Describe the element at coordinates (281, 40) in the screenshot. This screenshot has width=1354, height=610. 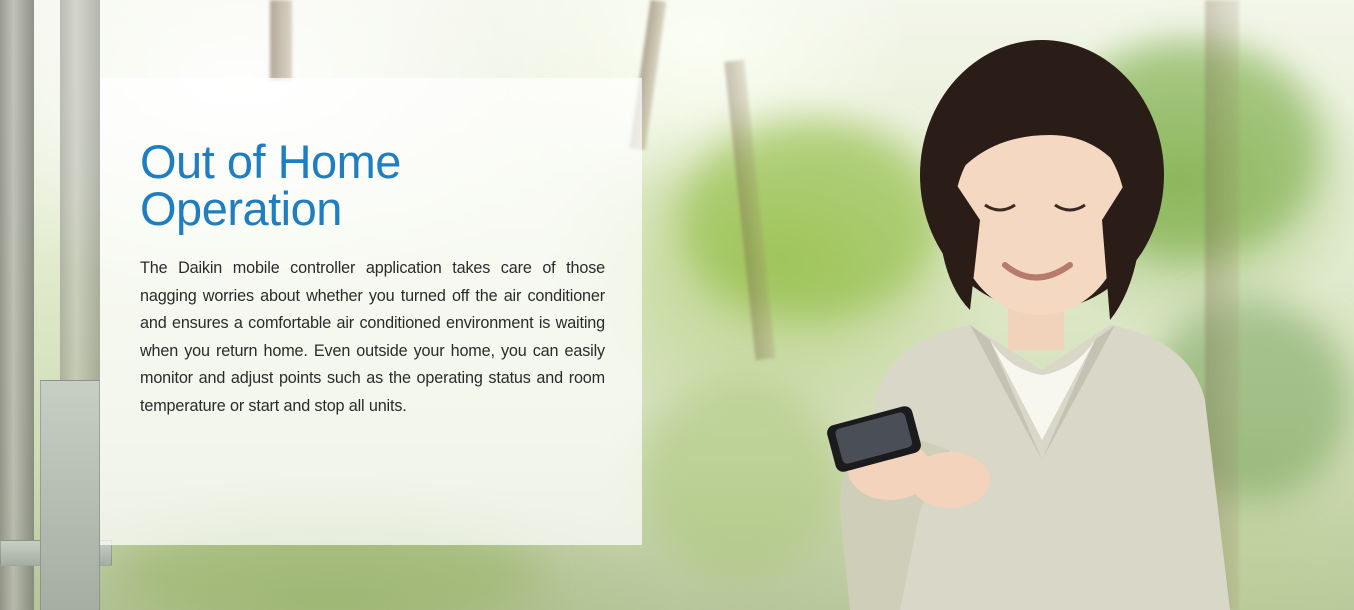
I see `tree-trunk` at that location.